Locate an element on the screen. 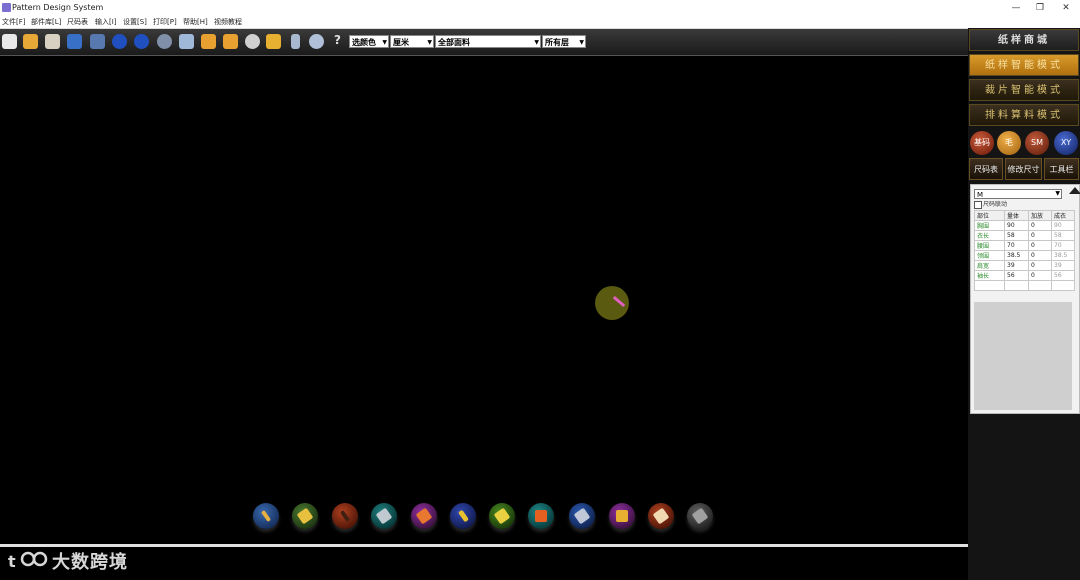  open-folder-icon is located at coordinates (30, 41).